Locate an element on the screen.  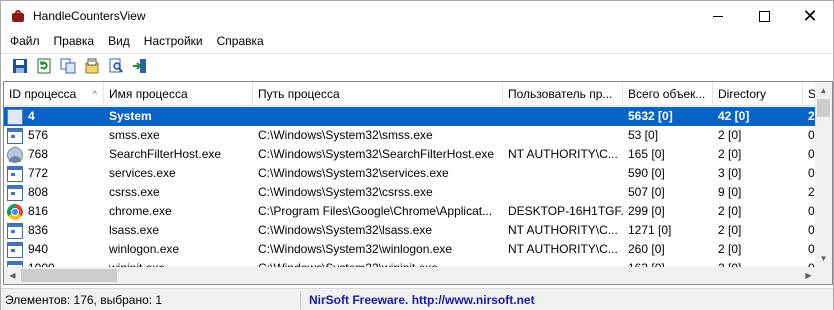
close-button: ✕ is located at coordinates (810, 16).